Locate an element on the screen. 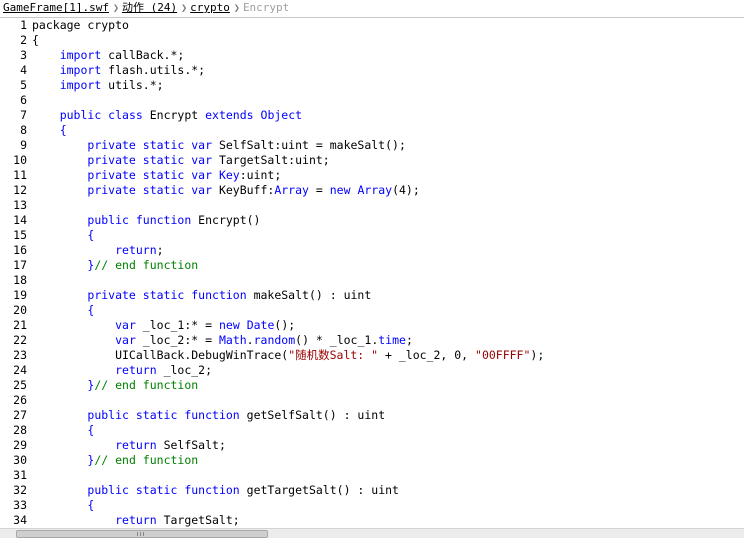 This screenshot has width=744, height=538. line-number: 25 is located at coordinates (20, 385).